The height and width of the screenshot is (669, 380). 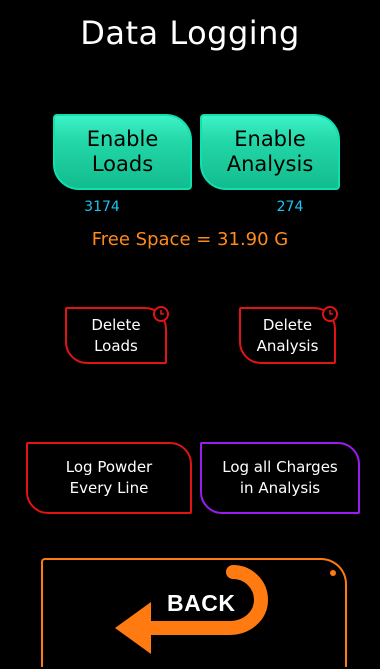 What do you see at coordinates (122, 164) in the screenshot?
I see `enable-loads-label-line2: Loads` at bounding box center [122, 164].